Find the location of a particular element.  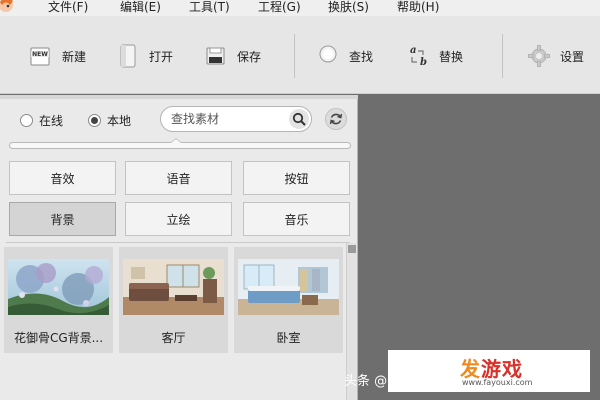

open-file-icon is located at coordinates (128, 56).